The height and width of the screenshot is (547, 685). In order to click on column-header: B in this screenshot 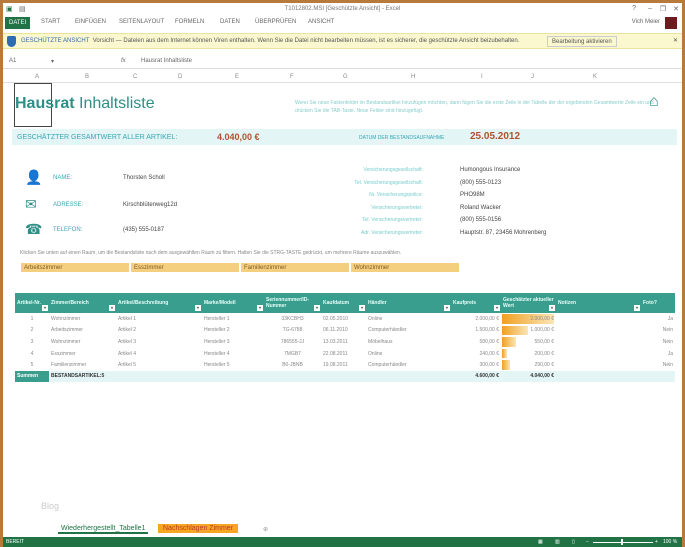, I will do `click(87, 77)`.